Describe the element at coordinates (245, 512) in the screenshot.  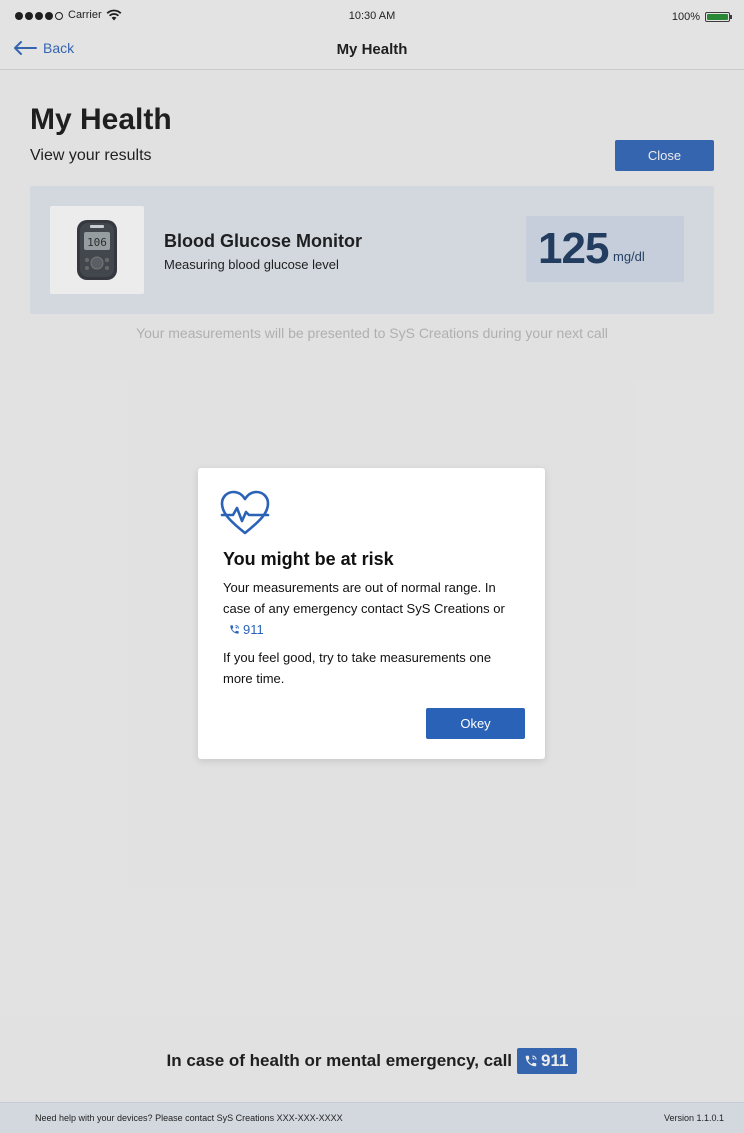
I see `heart-pulse-icon` at that location.